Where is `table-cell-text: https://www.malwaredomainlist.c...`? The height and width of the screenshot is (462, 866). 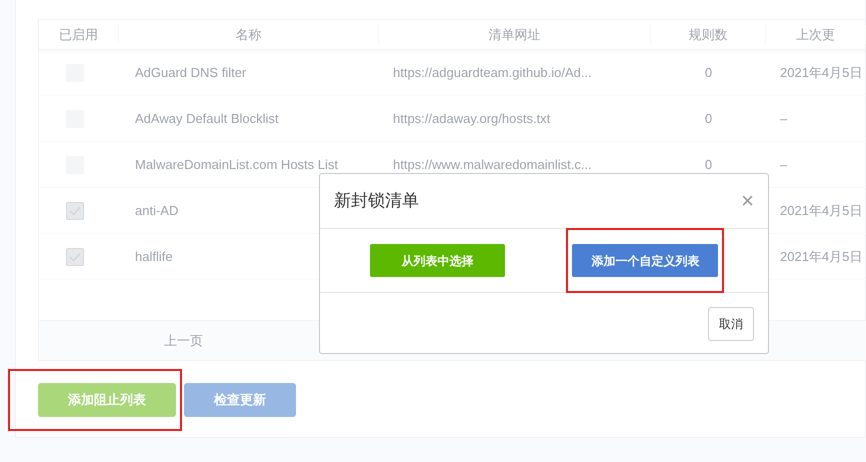
table-cell-text: https://www.malwaredomainlist.c... is located at coordinates (492, 165).